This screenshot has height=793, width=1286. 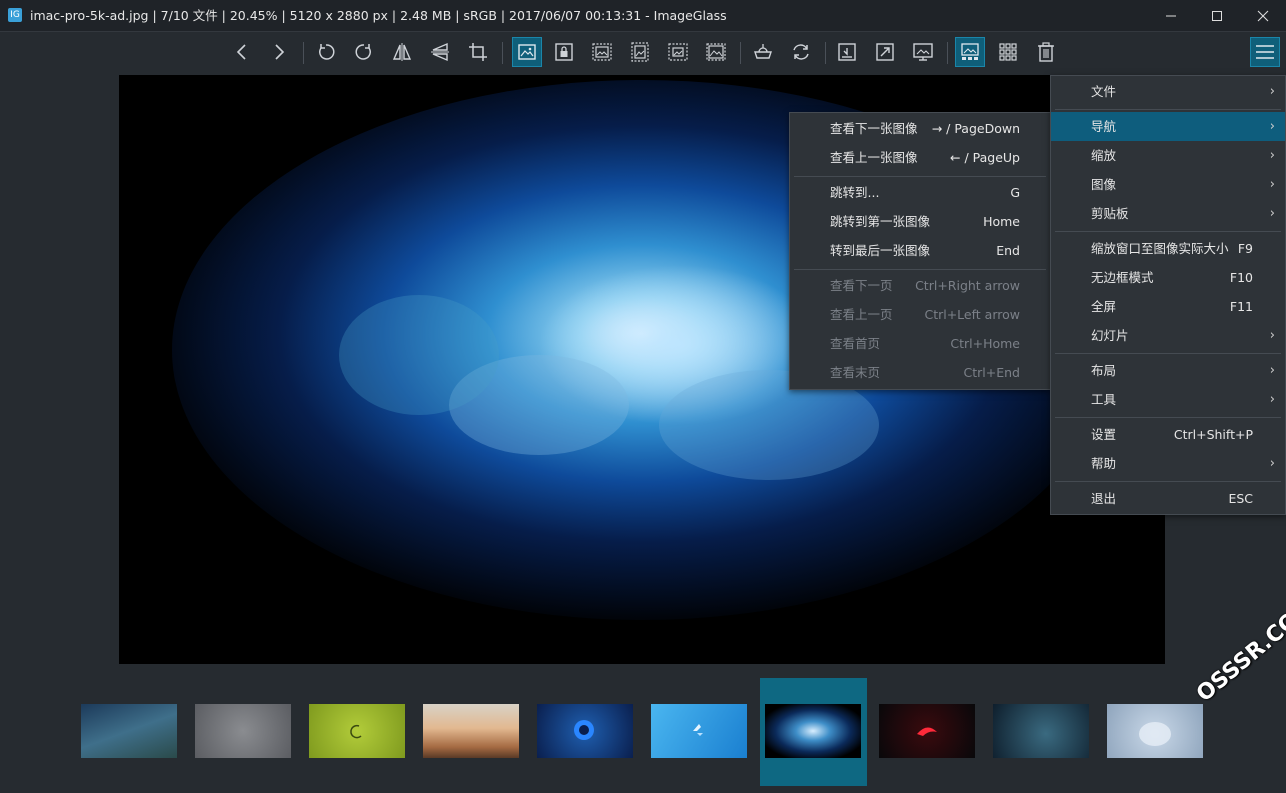 I want to click on scale-to-fit-icon, so click(x=678, y=52).